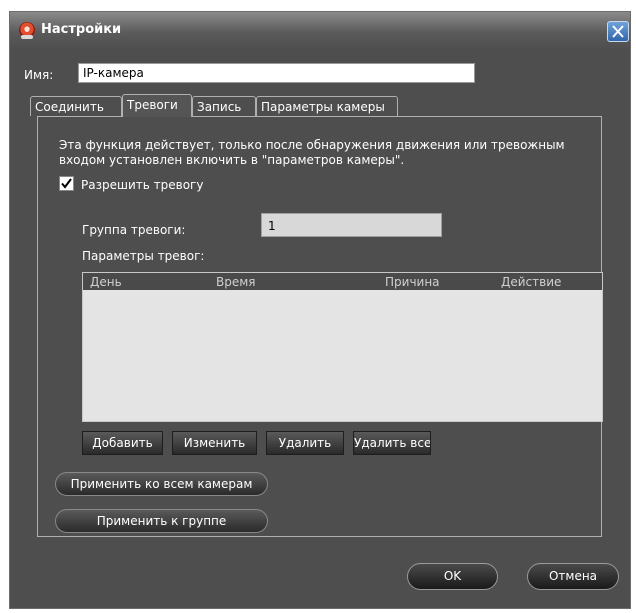 The height and width of the screenshot is (613, 636). I want to click on enable-alarm-checkbox, so click(66, 183).